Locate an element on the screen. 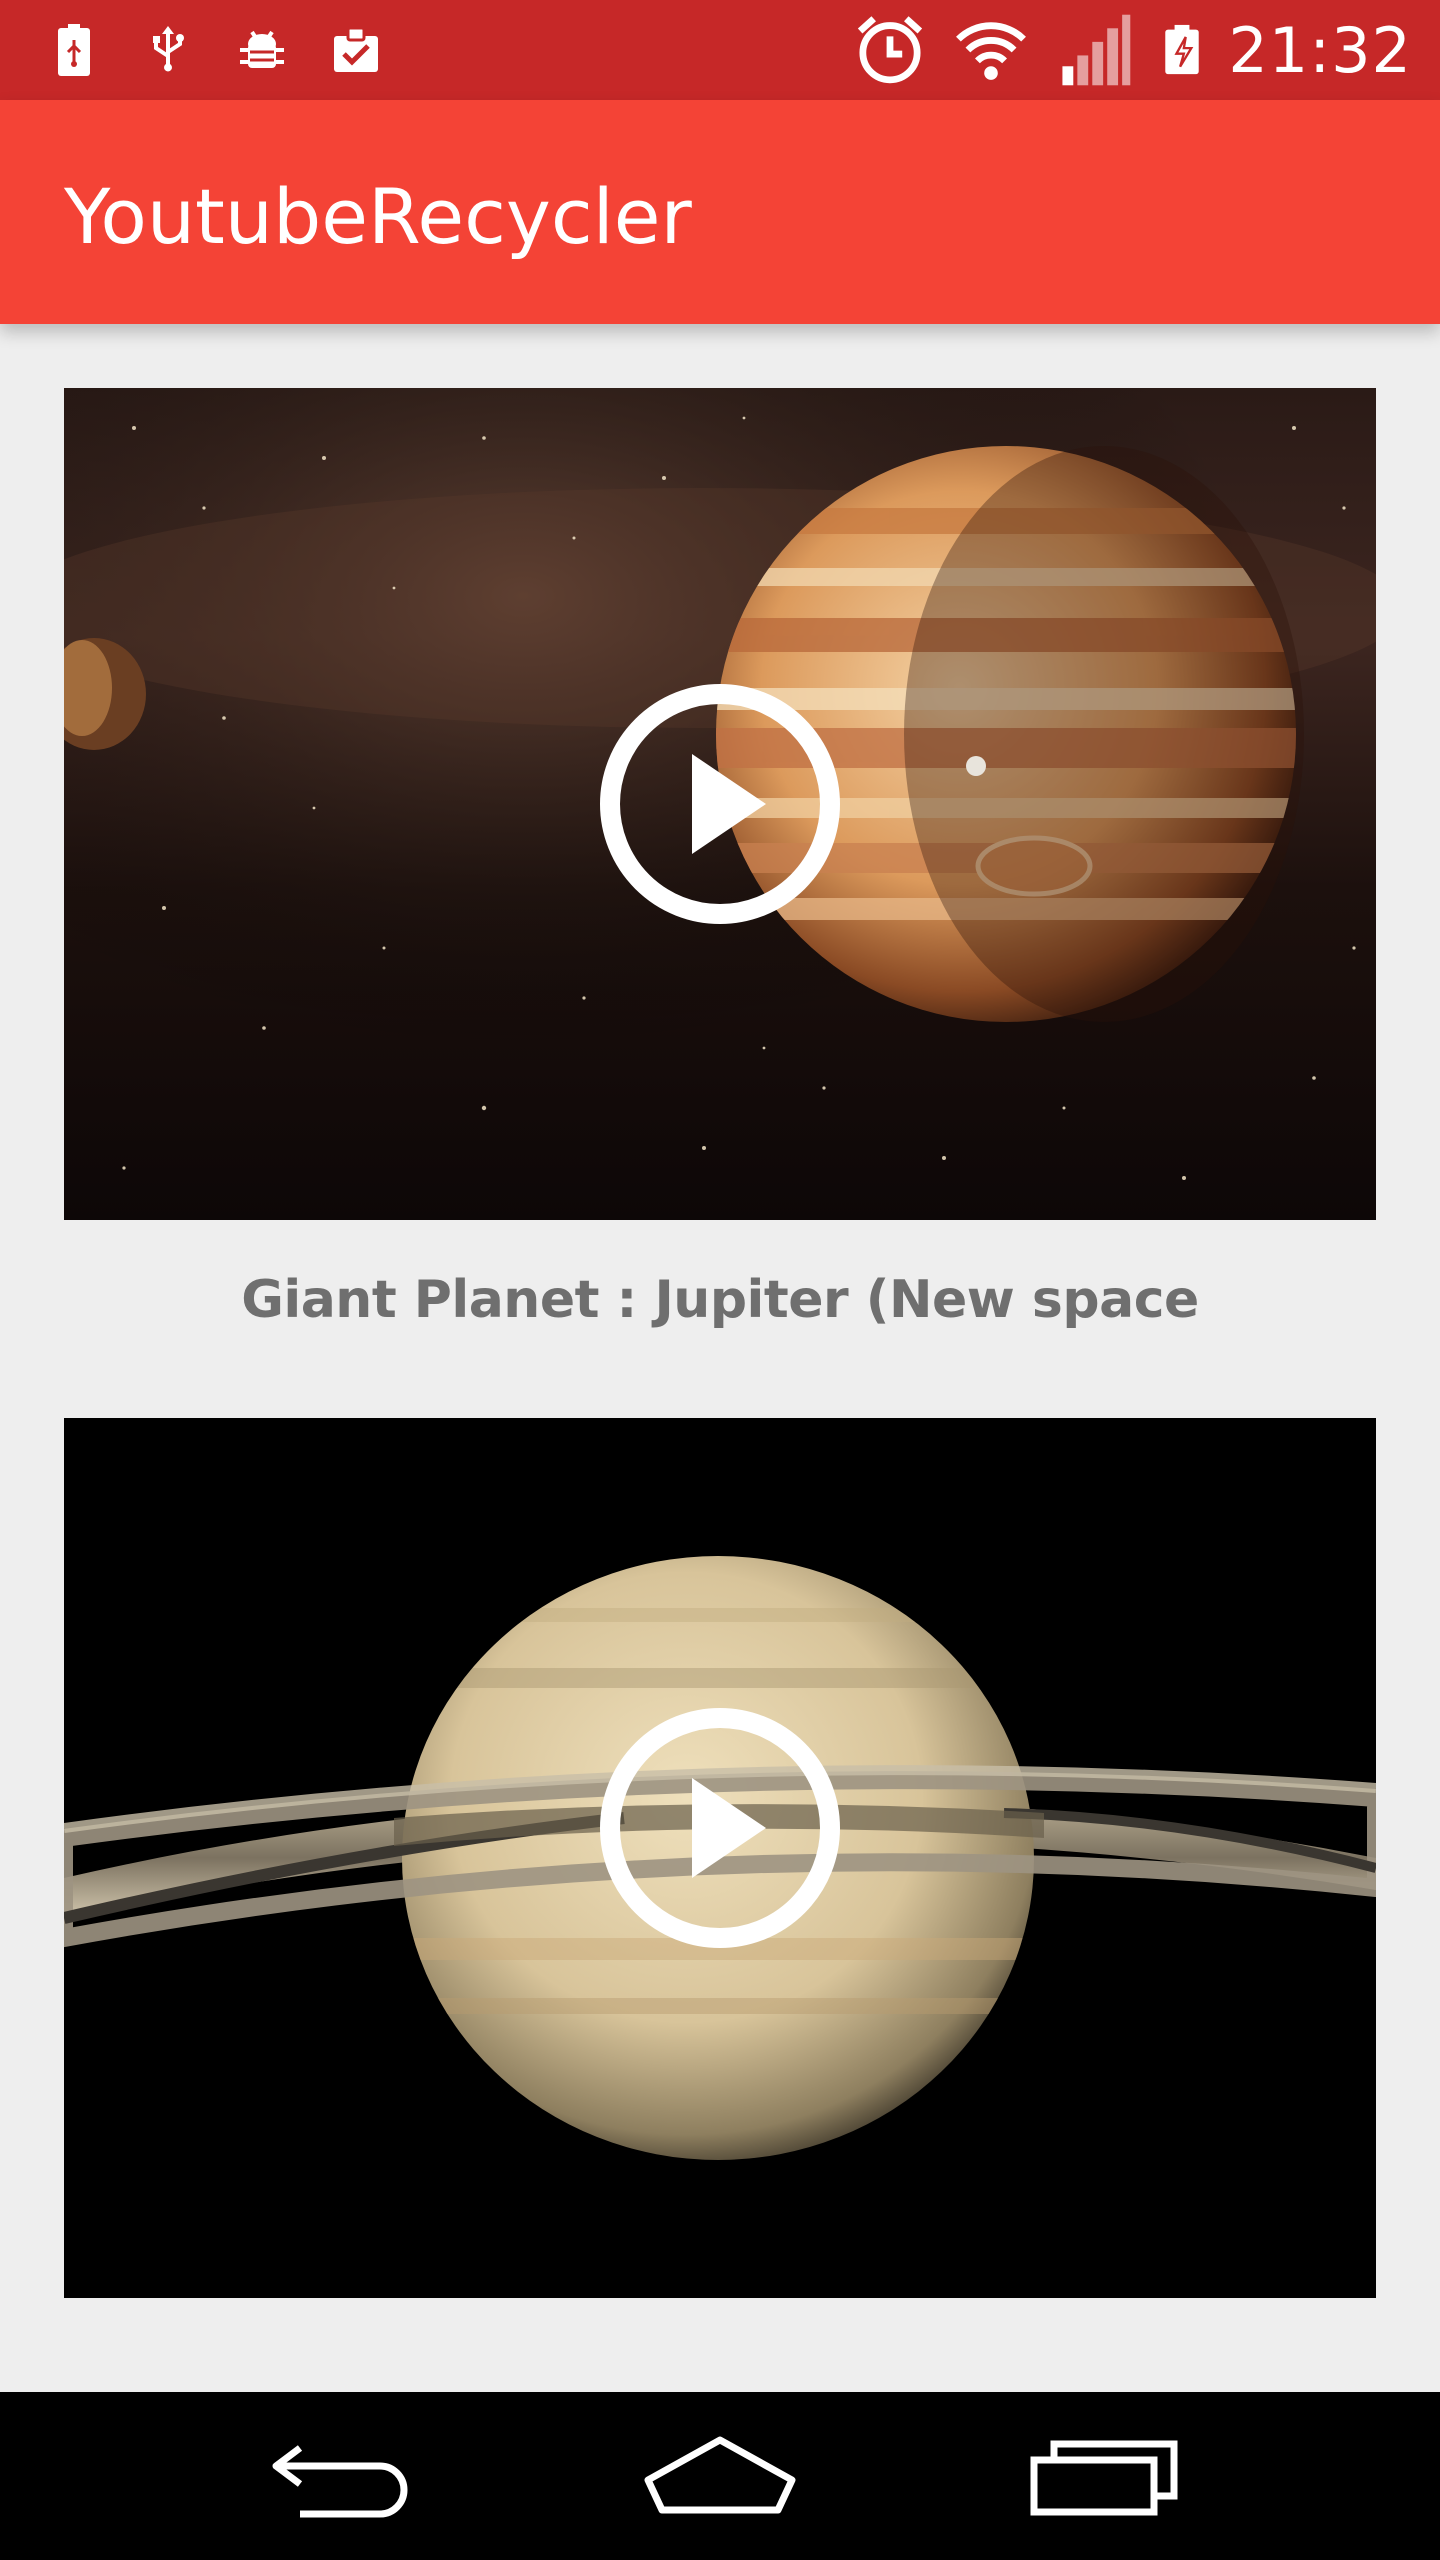 This screenshot has width=1440, height=2560. wifi-icon is located at coordinates (991, 50).